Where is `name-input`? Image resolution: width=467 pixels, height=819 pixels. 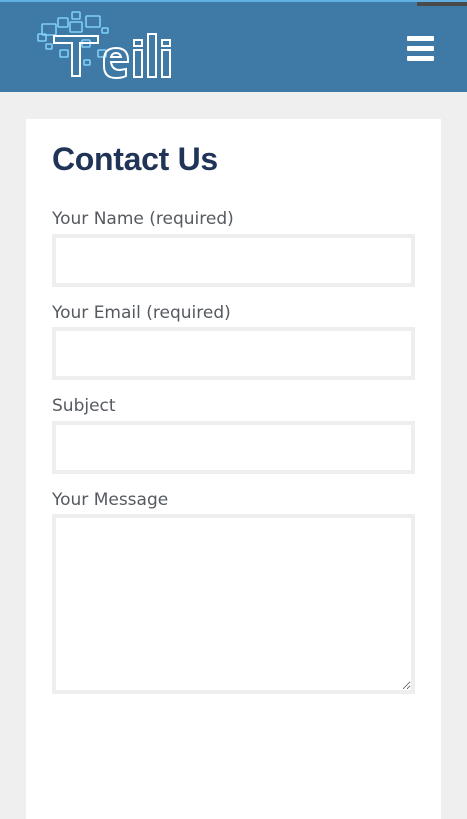 name-input is located at coordinates (233, 260).